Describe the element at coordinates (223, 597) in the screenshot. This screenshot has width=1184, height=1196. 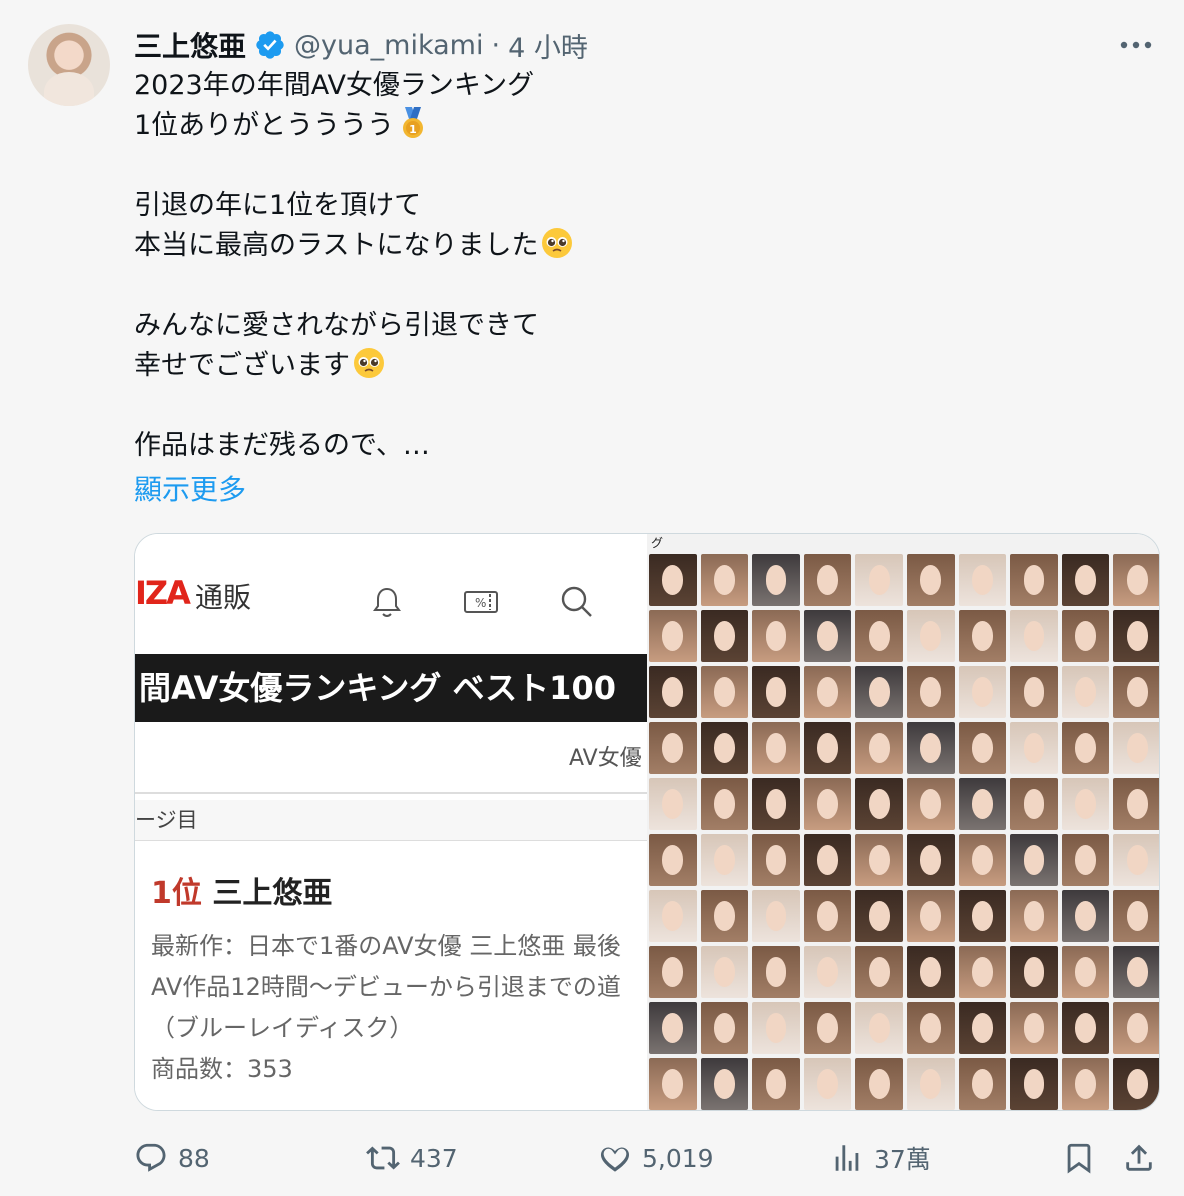
I see `shop-label: 通販` at that location.